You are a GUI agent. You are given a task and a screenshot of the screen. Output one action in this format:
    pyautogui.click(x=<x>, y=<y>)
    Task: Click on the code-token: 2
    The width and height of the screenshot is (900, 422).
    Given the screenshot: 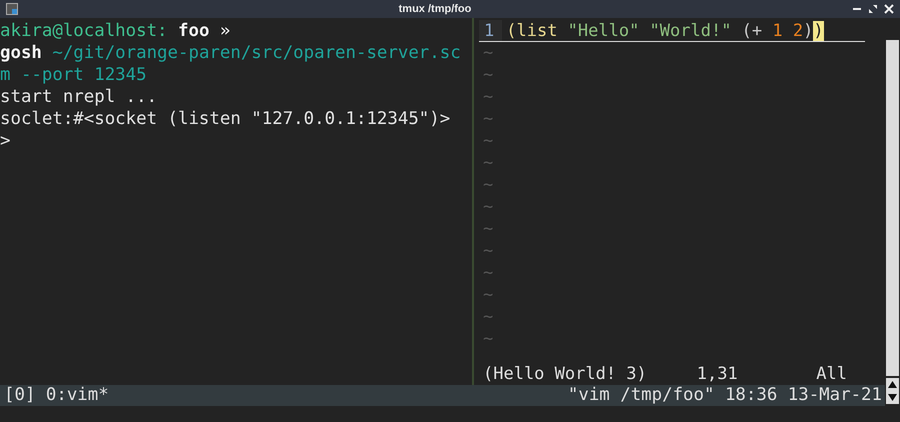 What is the action you would take?
    pyautogui.click(x=798, y=31)
    